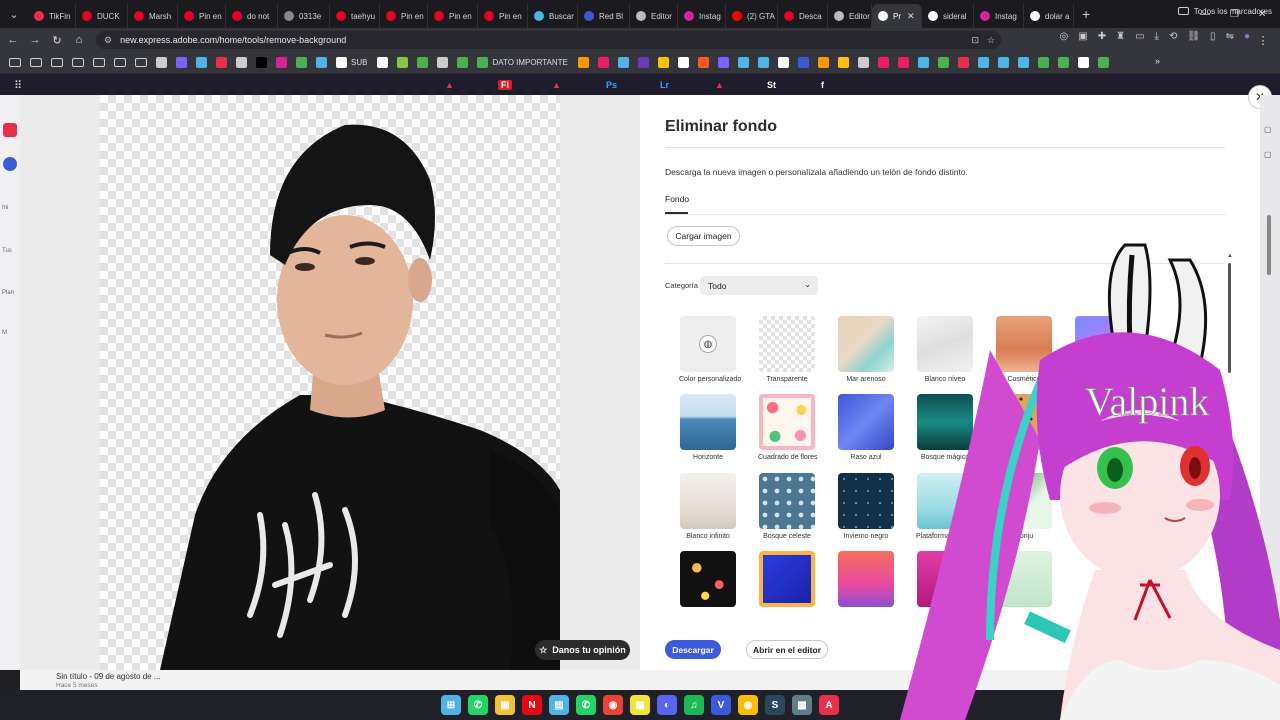 The width and height of the screenshot is (1280, 720). What do you see at coordinates (710, 349) in the screenshot?
I see `background-option: ◍ Color personalizado` at bounding box center [710, 349].